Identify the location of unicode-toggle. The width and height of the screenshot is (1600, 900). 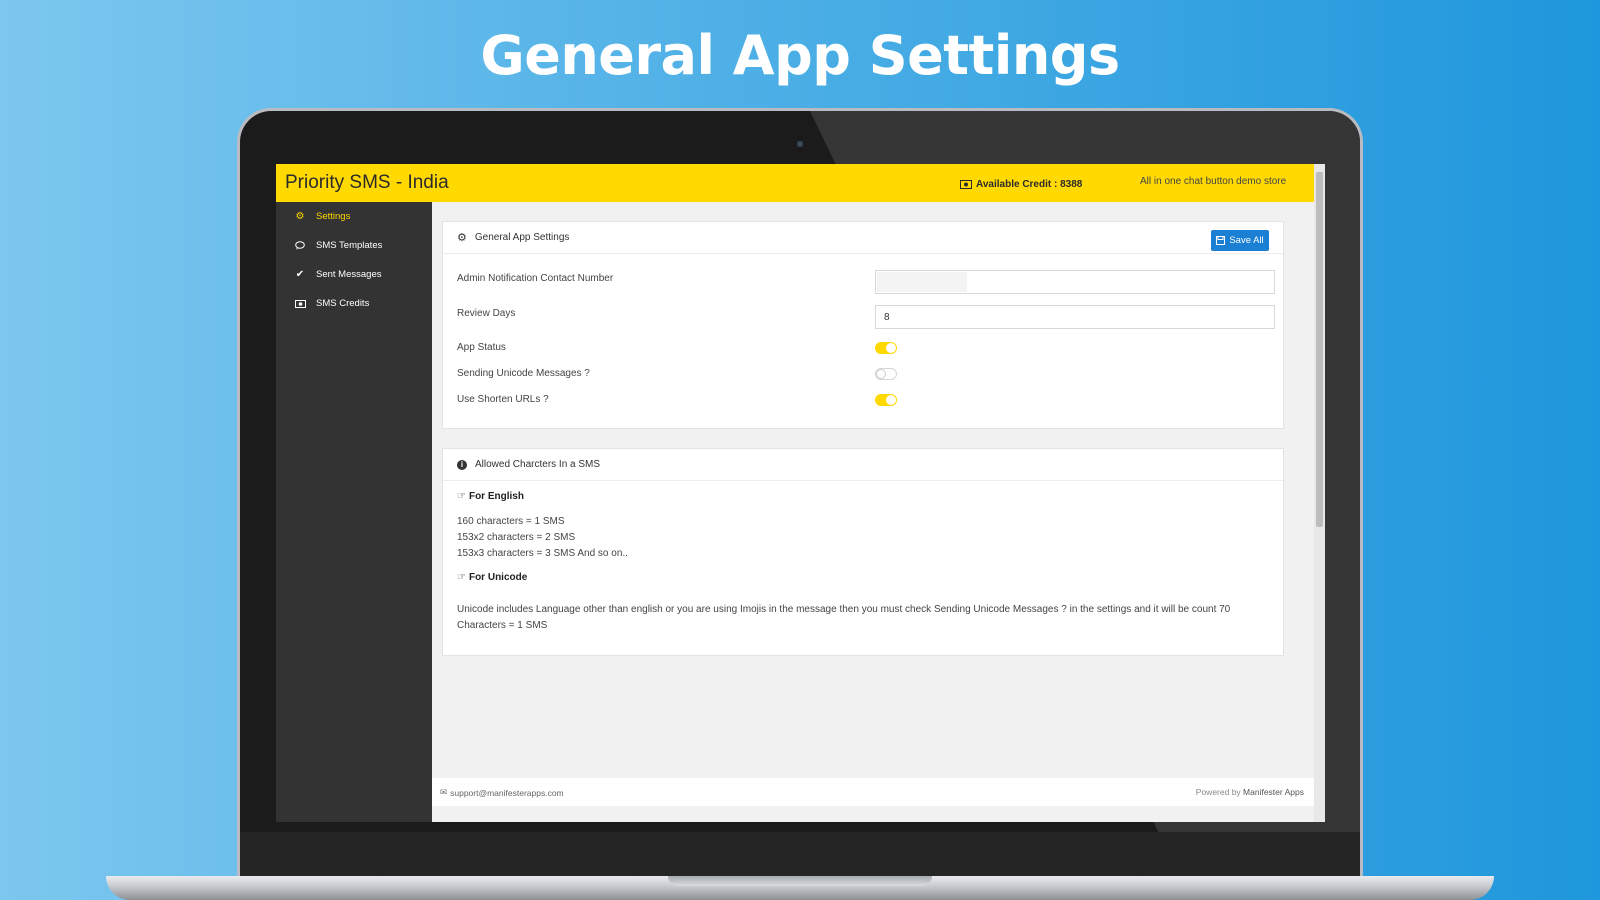
(886, 374).